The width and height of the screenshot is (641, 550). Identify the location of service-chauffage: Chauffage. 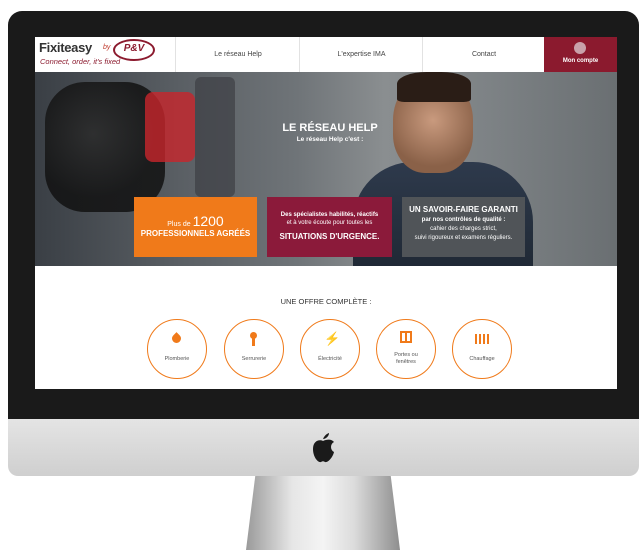
(482, 349).